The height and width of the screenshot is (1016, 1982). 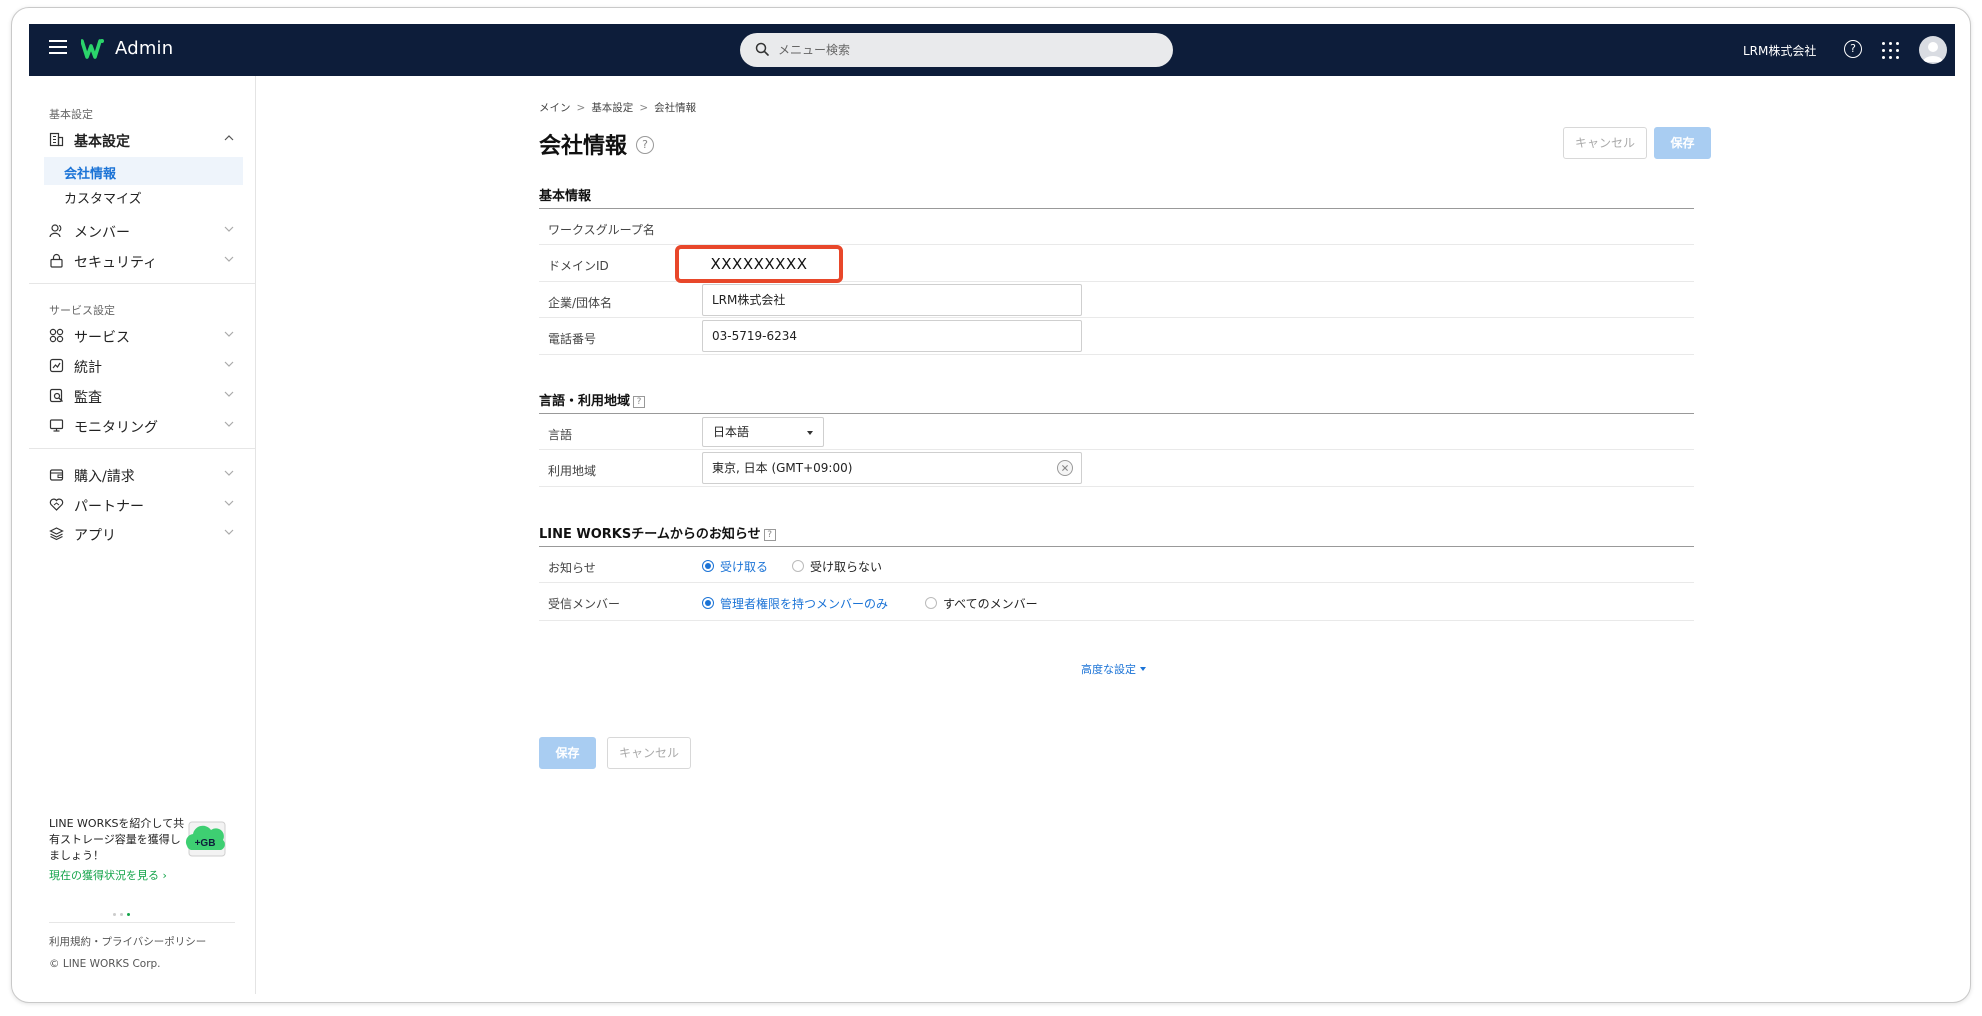 I want to click on search-icon, so click(x=762, y=49).